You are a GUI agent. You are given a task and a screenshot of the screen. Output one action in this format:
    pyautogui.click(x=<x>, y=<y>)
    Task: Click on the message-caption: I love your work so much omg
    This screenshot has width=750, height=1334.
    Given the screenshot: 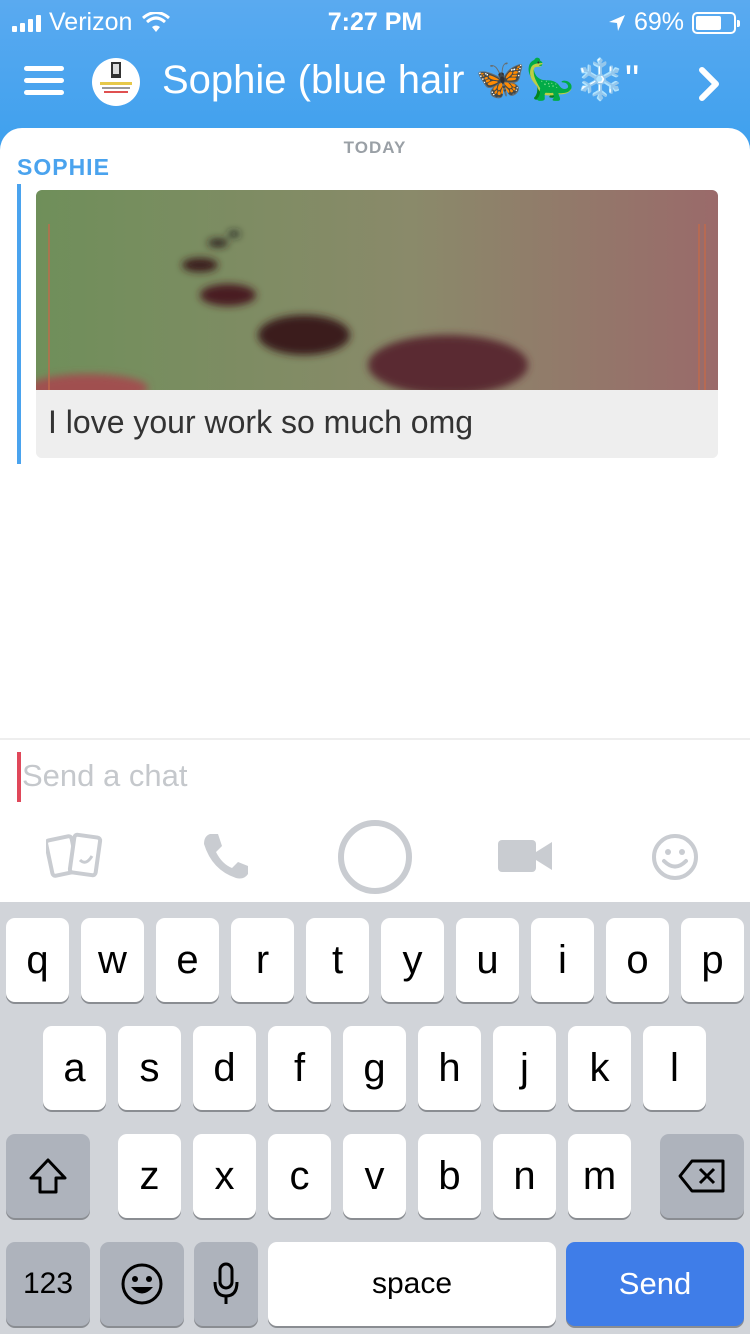 What is the action you would take?
    pyautogui.click(x=261, y=422)
    